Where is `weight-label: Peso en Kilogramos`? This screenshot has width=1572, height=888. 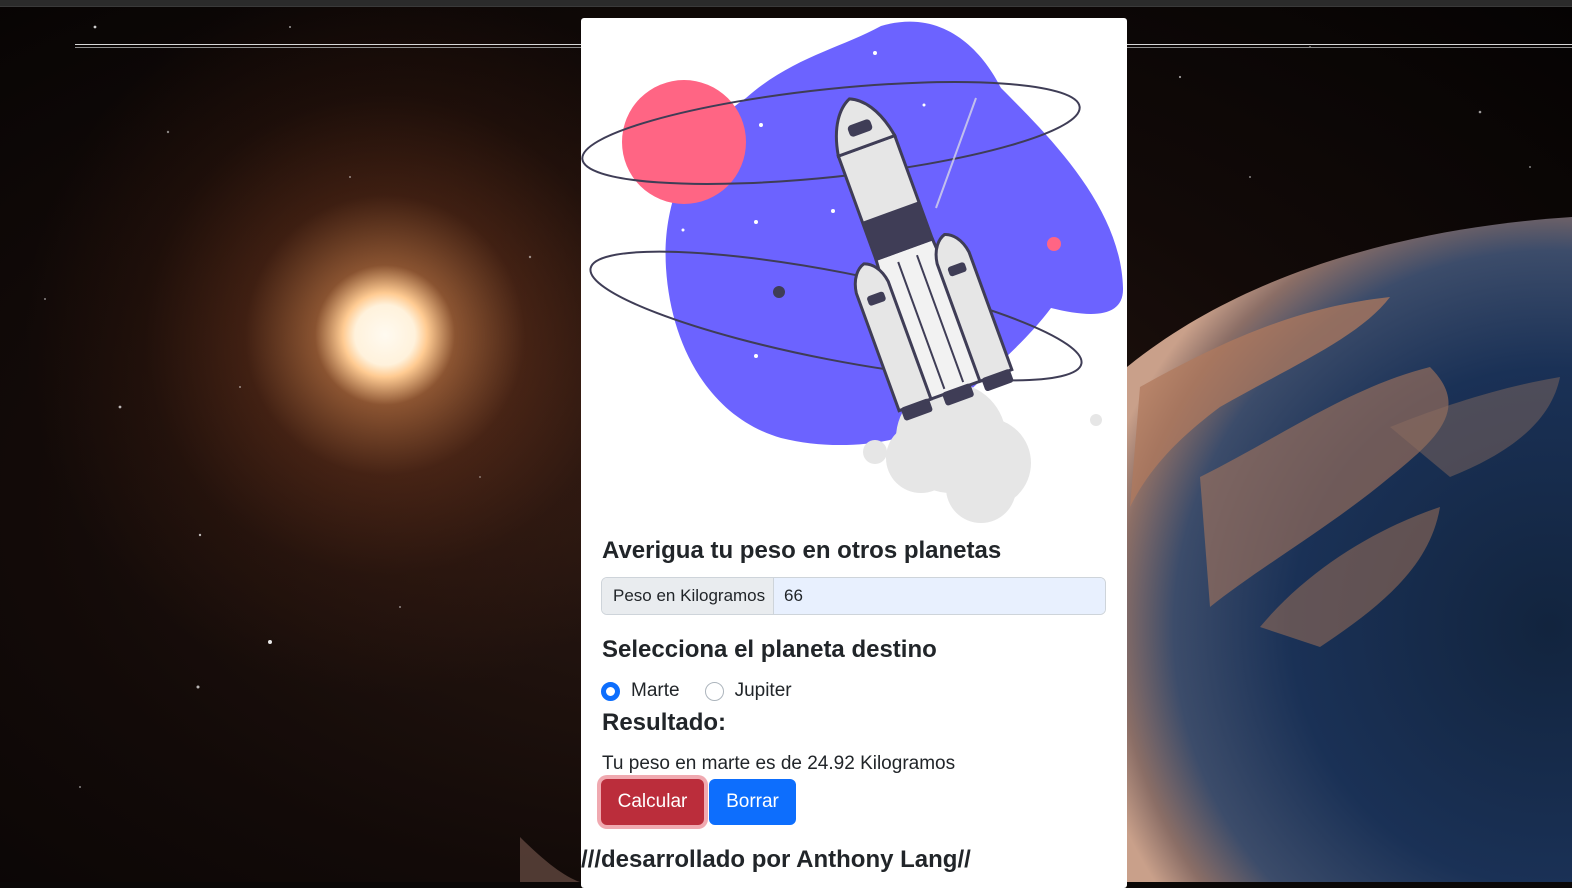
weight-label: Peso en Kilogramos is located at coordinates (688, 596).